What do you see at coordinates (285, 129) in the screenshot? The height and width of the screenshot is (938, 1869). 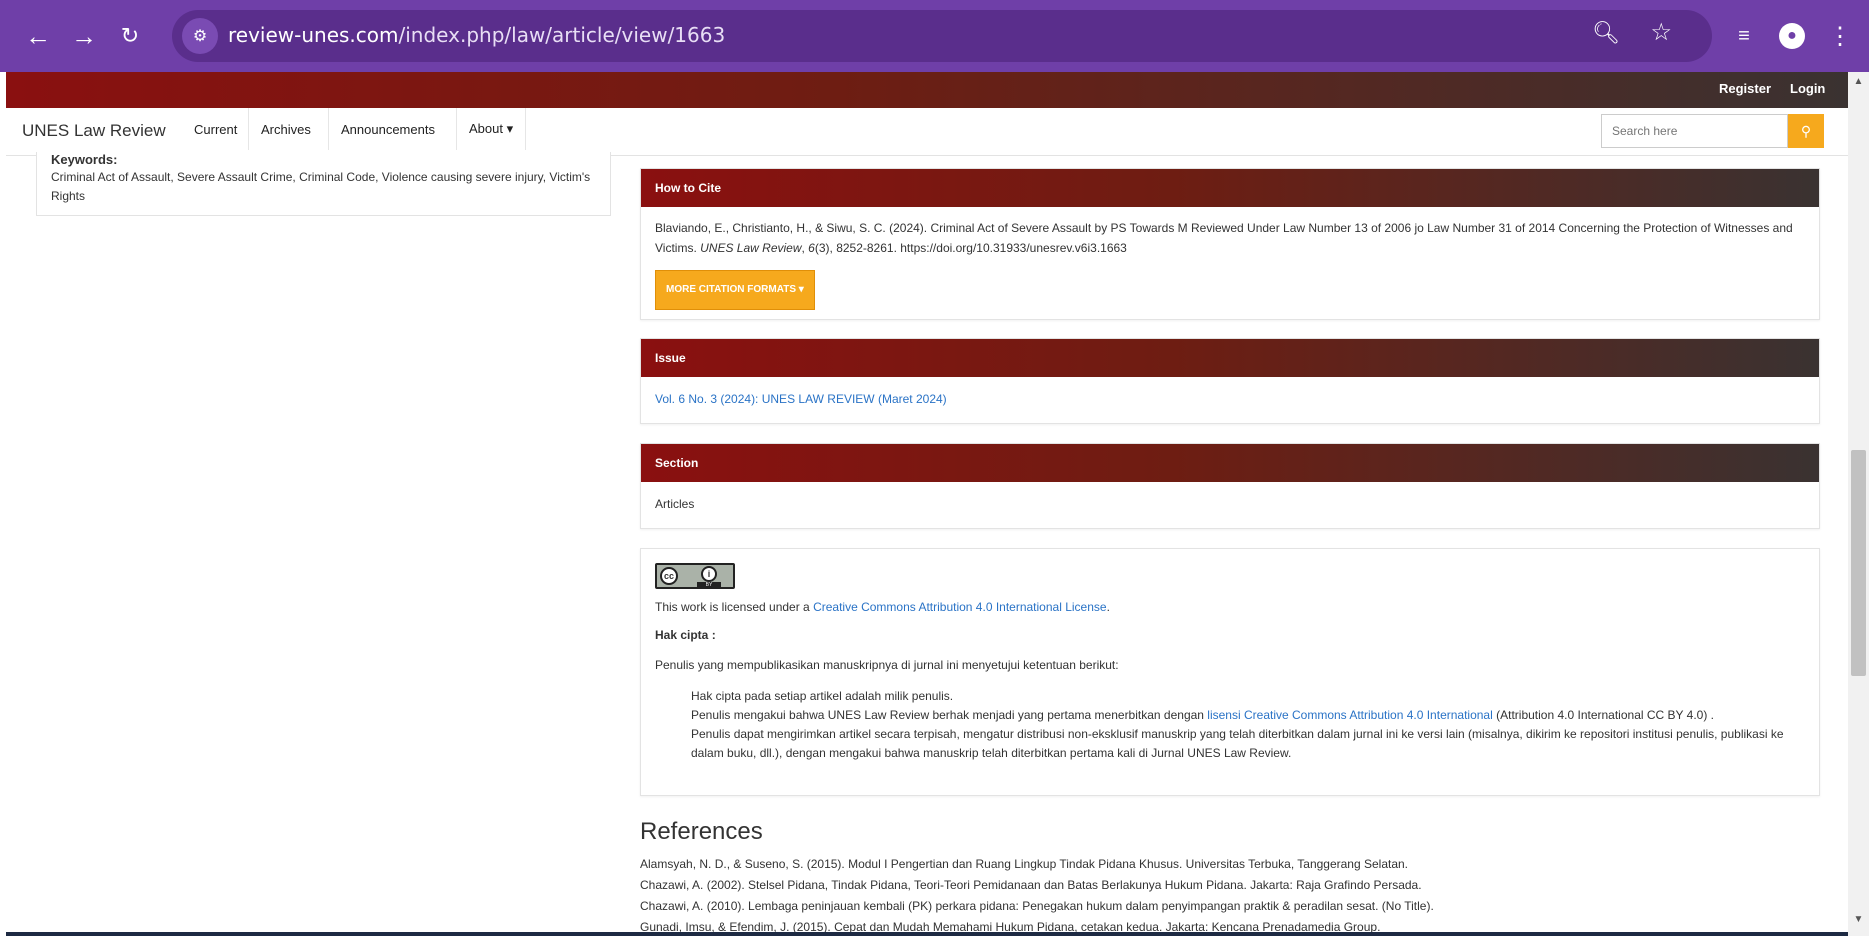 I see `nav-archives: Archives` at bounding box center [285, 129].